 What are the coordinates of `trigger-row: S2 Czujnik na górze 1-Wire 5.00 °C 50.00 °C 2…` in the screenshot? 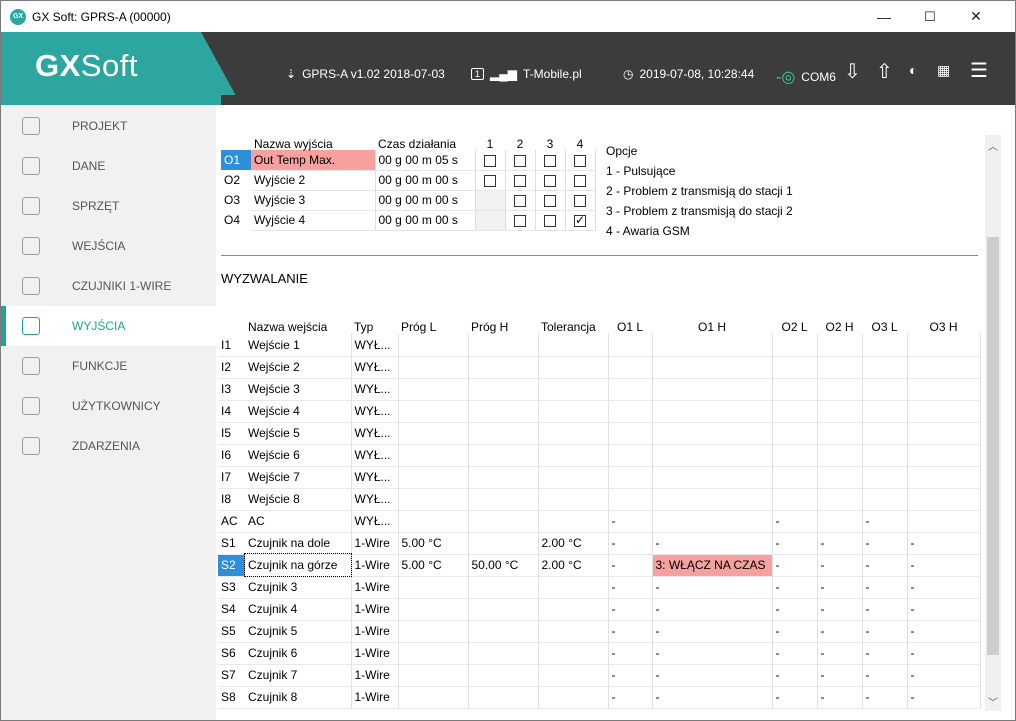 It's located at (599, 565).